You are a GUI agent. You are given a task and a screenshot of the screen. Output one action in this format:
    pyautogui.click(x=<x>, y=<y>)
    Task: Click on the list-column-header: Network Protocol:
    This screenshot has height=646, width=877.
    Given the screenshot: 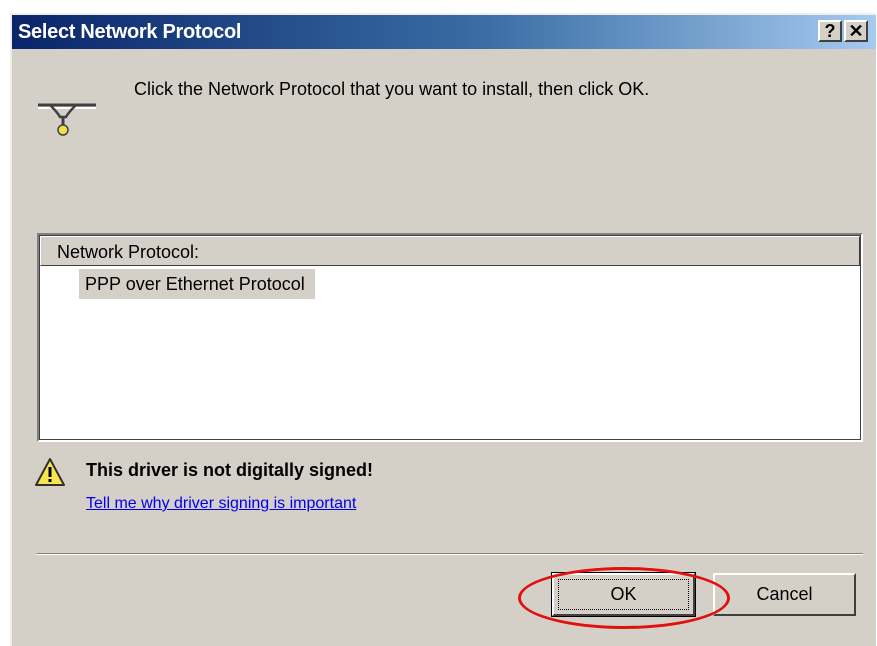 What is the action you would take?
    pyautogui.click(x=450, y=251)
    